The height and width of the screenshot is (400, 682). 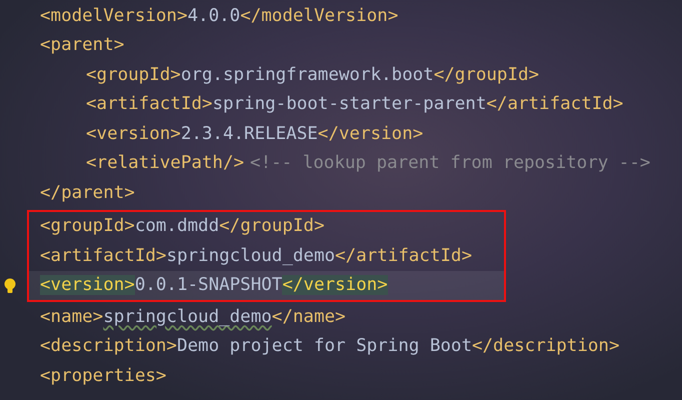 I want to click on xml-tag: </name>, so click(x=309, y=316).